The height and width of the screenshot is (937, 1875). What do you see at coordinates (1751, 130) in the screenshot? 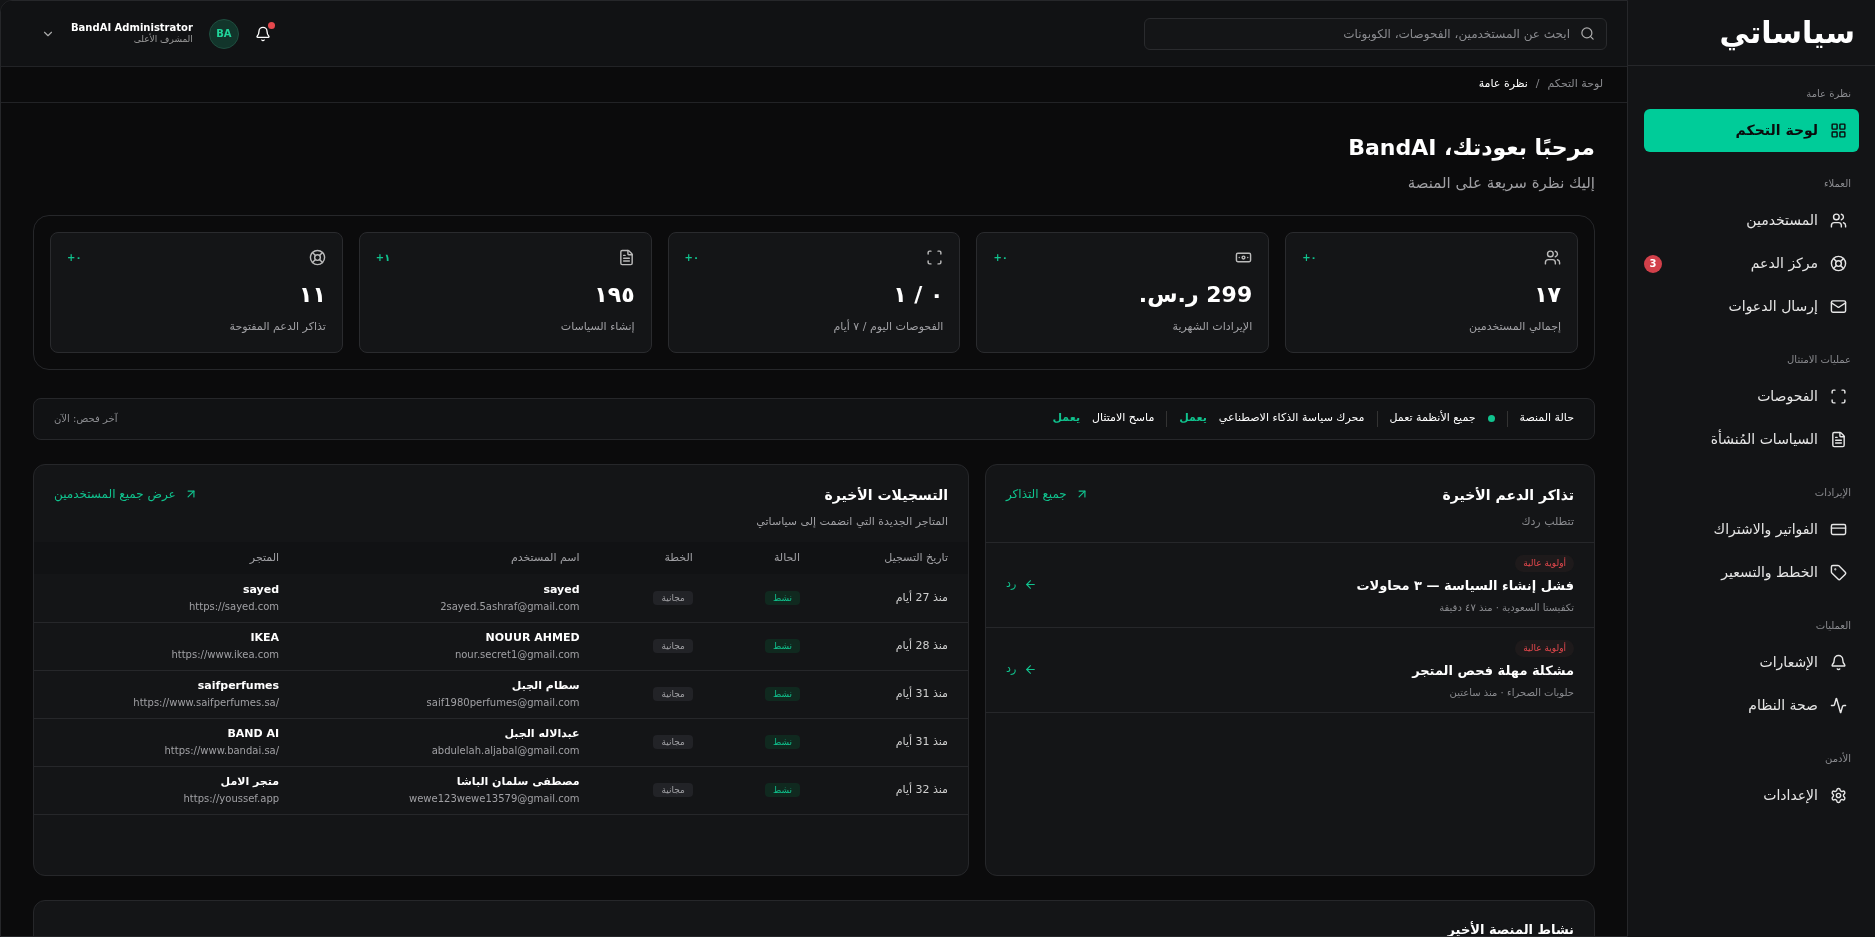
I see `sidebar-item: لوحة التحكم` at bounding box center [1751, 130].